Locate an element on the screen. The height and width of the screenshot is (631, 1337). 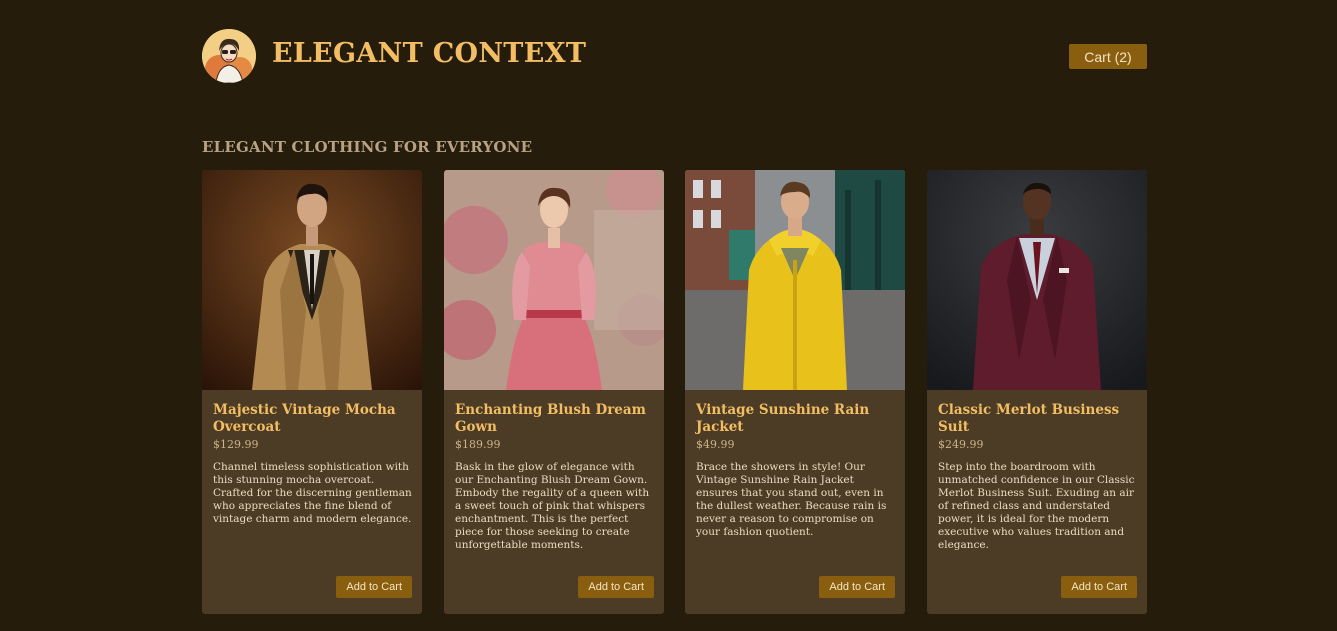
product-price: $49.99 is located at coordinates (715, 444).